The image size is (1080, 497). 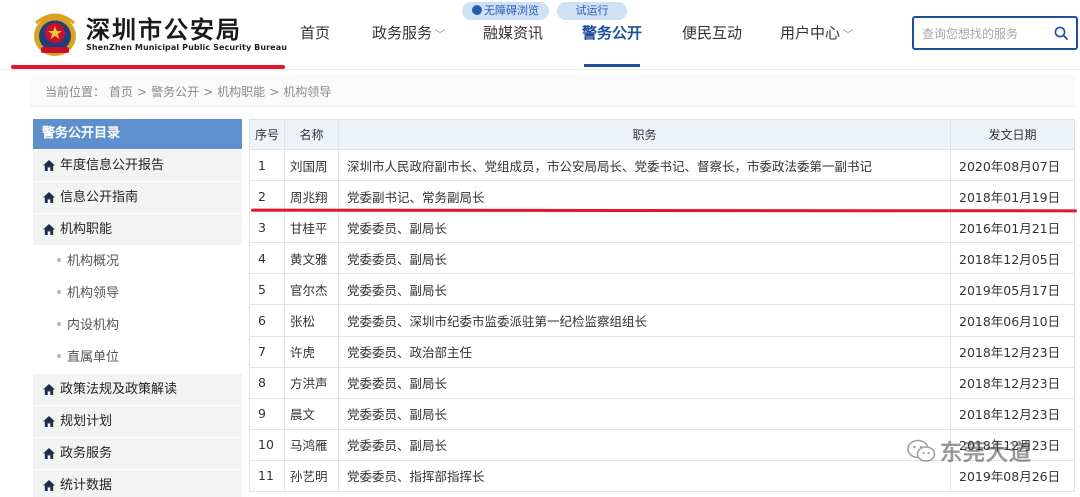 I want to click on table-header-row: 序号 名称 职务 发文日期, so click(x=662, y=134).